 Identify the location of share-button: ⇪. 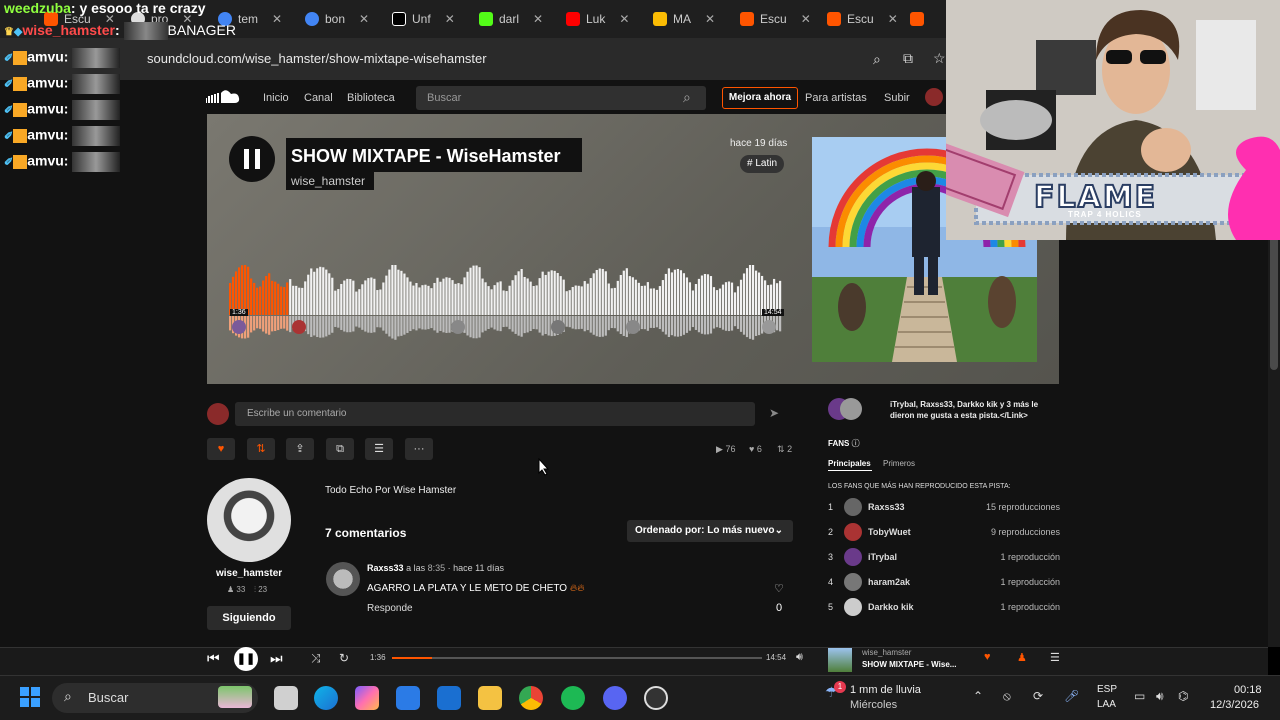
(300, 449).